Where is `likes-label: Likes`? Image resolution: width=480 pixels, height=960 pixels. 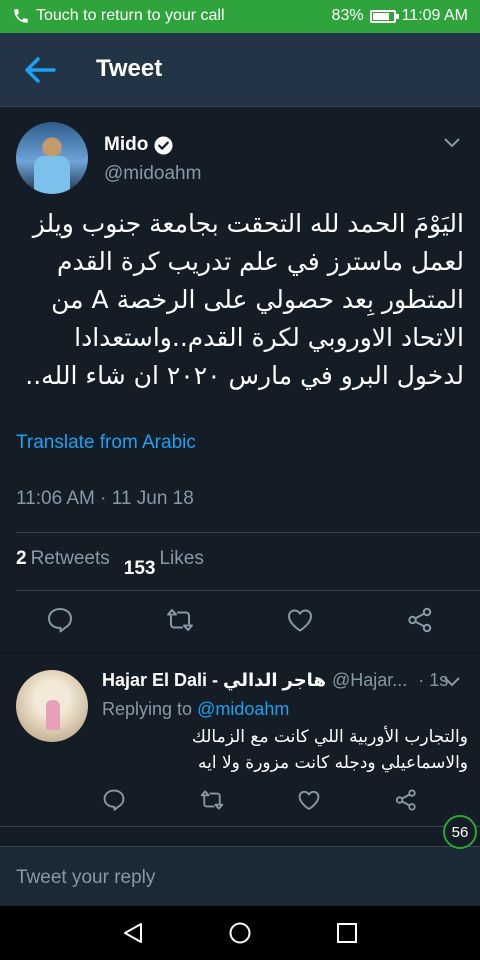 likes-label: Likes is located at coordinates (181, 559).